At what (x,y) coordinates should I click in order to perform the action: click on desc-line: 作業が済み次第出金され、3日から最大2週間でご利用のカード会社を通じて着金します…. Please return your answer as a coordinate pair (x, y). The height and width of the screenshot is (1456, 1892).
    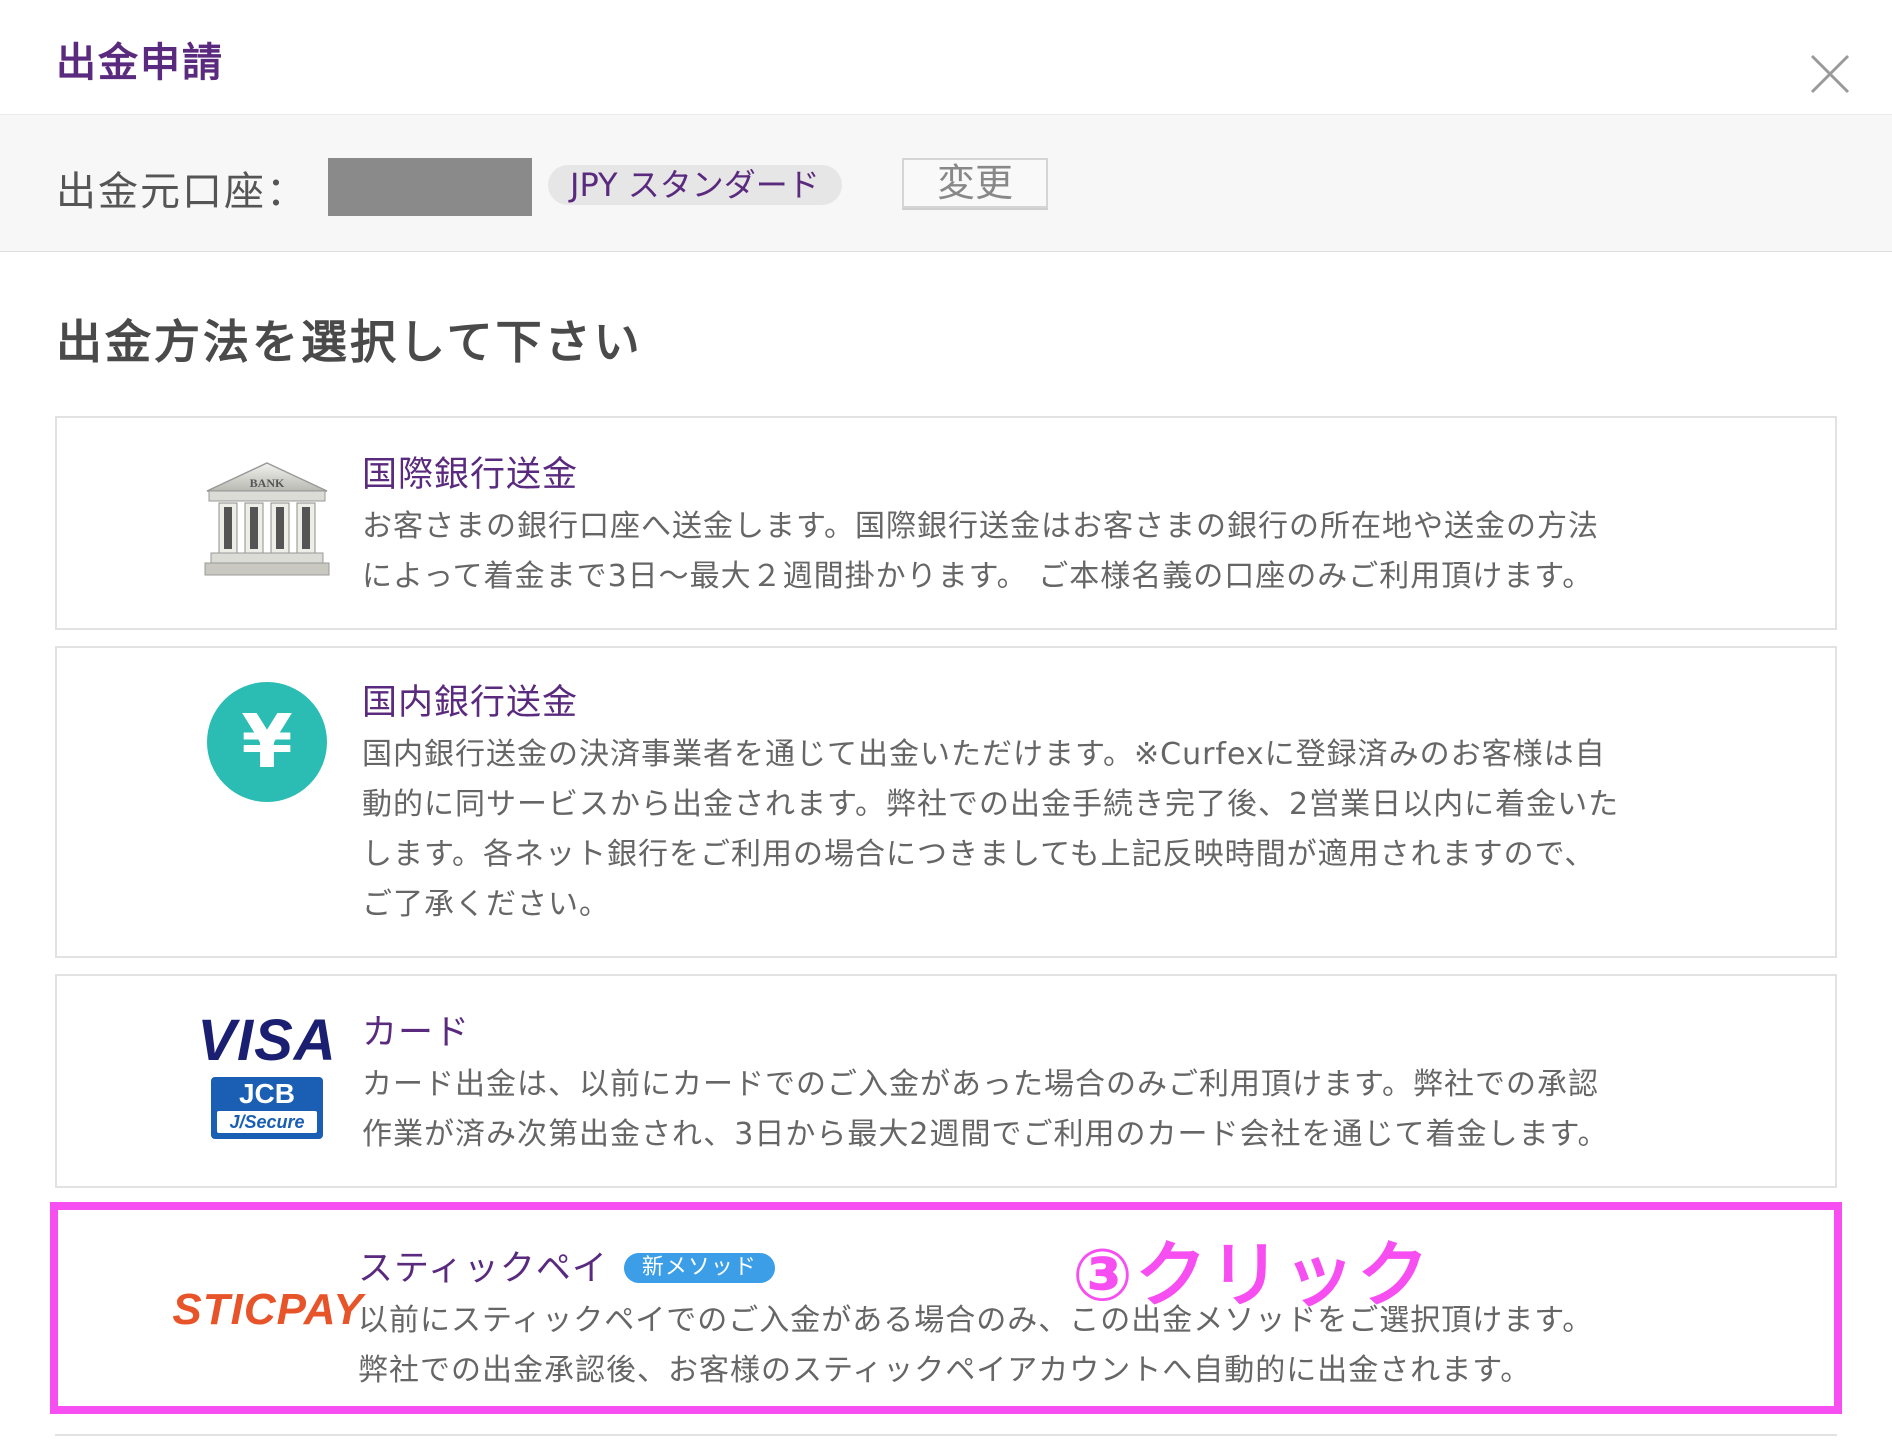
    Looking at the image, I should click on (985, 1134).